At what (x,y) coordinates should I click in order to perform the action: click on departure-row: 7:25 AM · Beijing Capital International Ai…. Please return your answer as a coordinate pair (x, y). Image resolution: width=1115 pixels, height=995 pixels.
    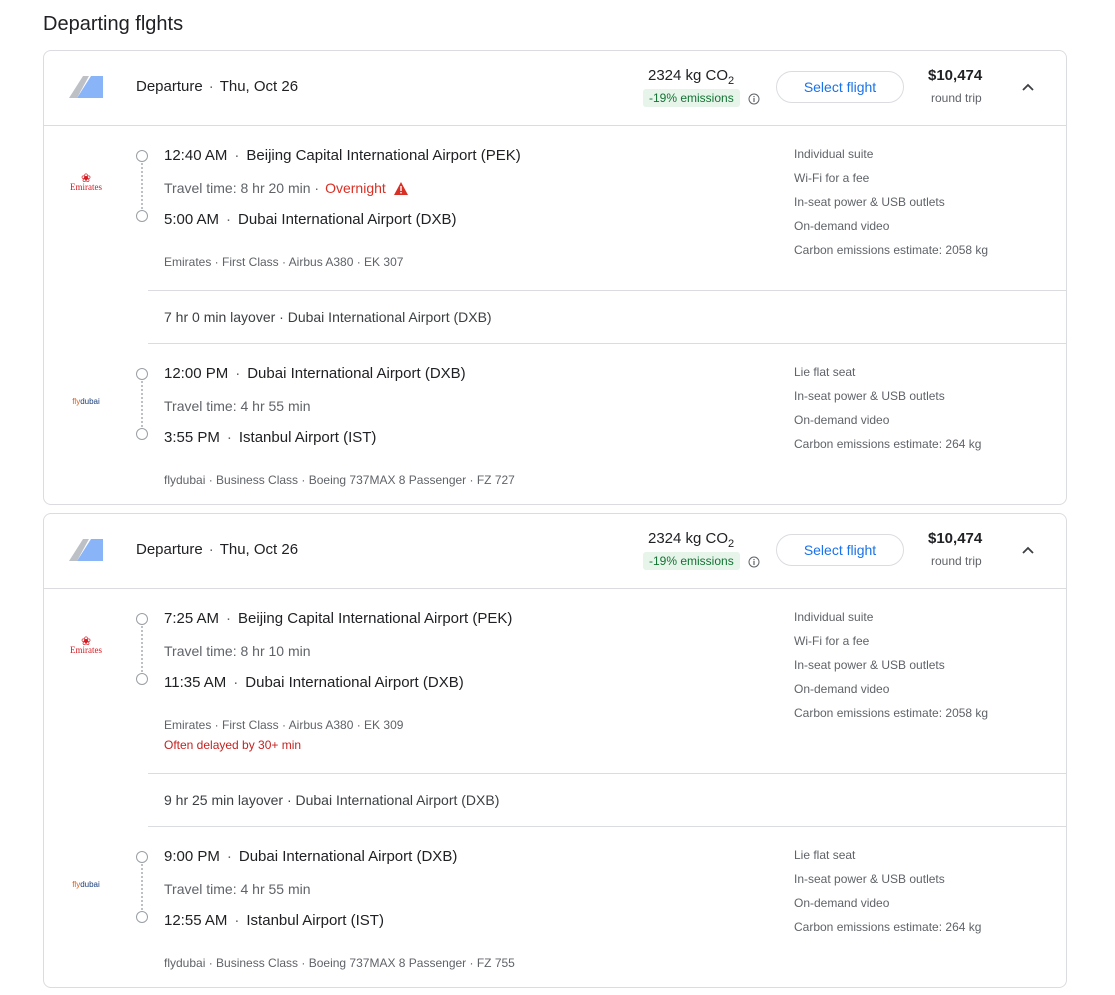
    Looking at the image, I should click on (338, 618).